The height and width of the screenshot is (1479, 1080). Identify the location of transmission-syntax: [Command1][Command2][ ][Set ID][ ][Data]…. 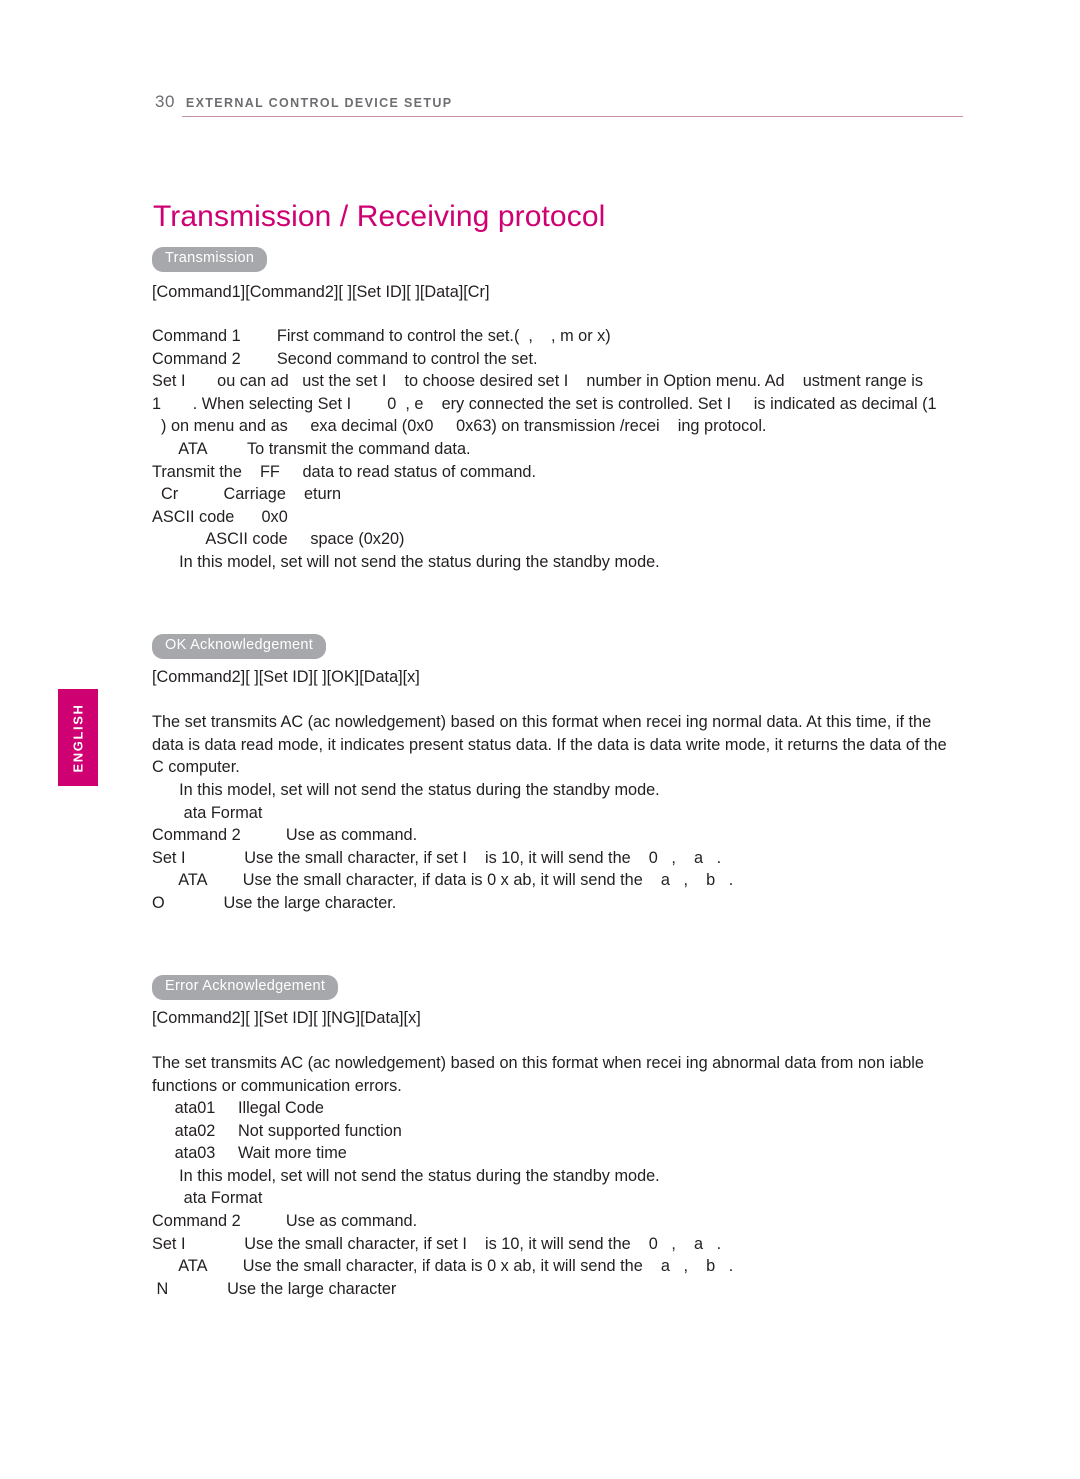
(321, 292).